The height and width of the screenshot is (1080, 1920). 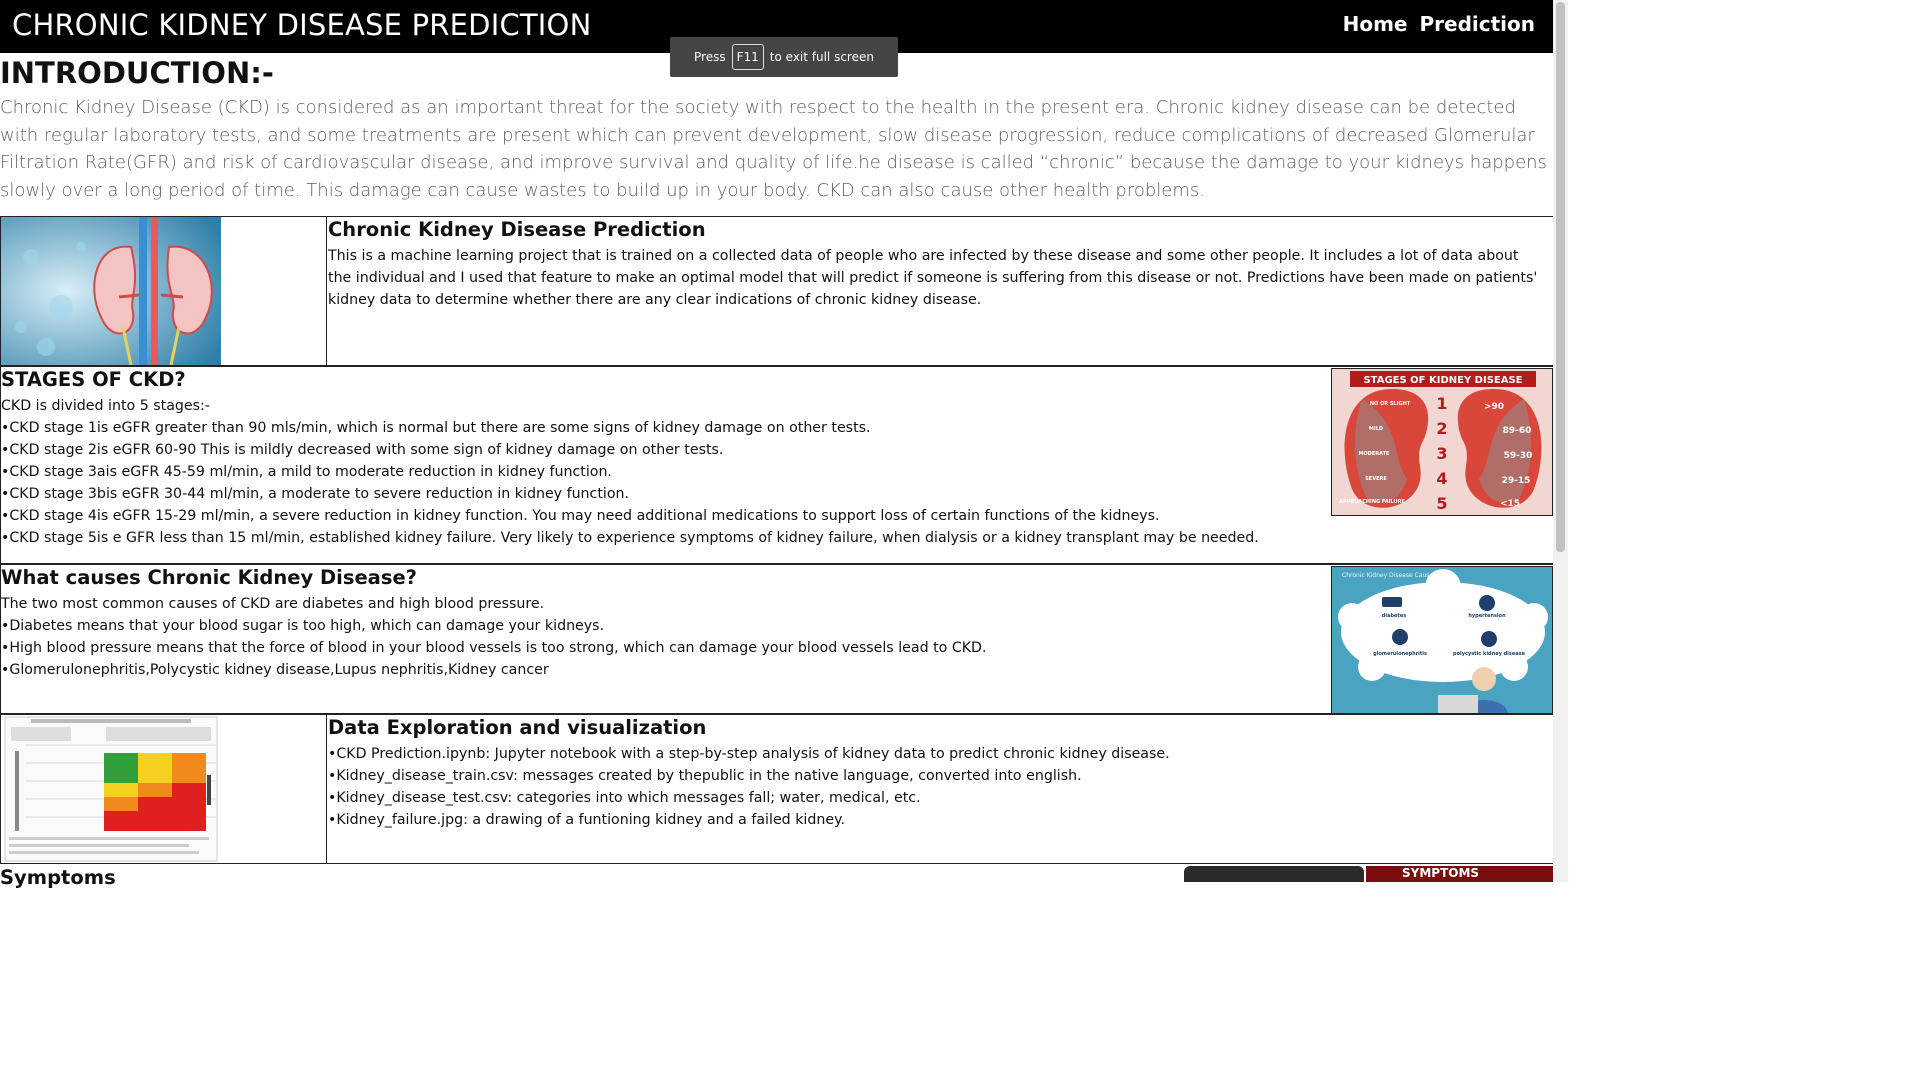 I want to click on ckd-classification-chart-image, so click(x=164, y=789).